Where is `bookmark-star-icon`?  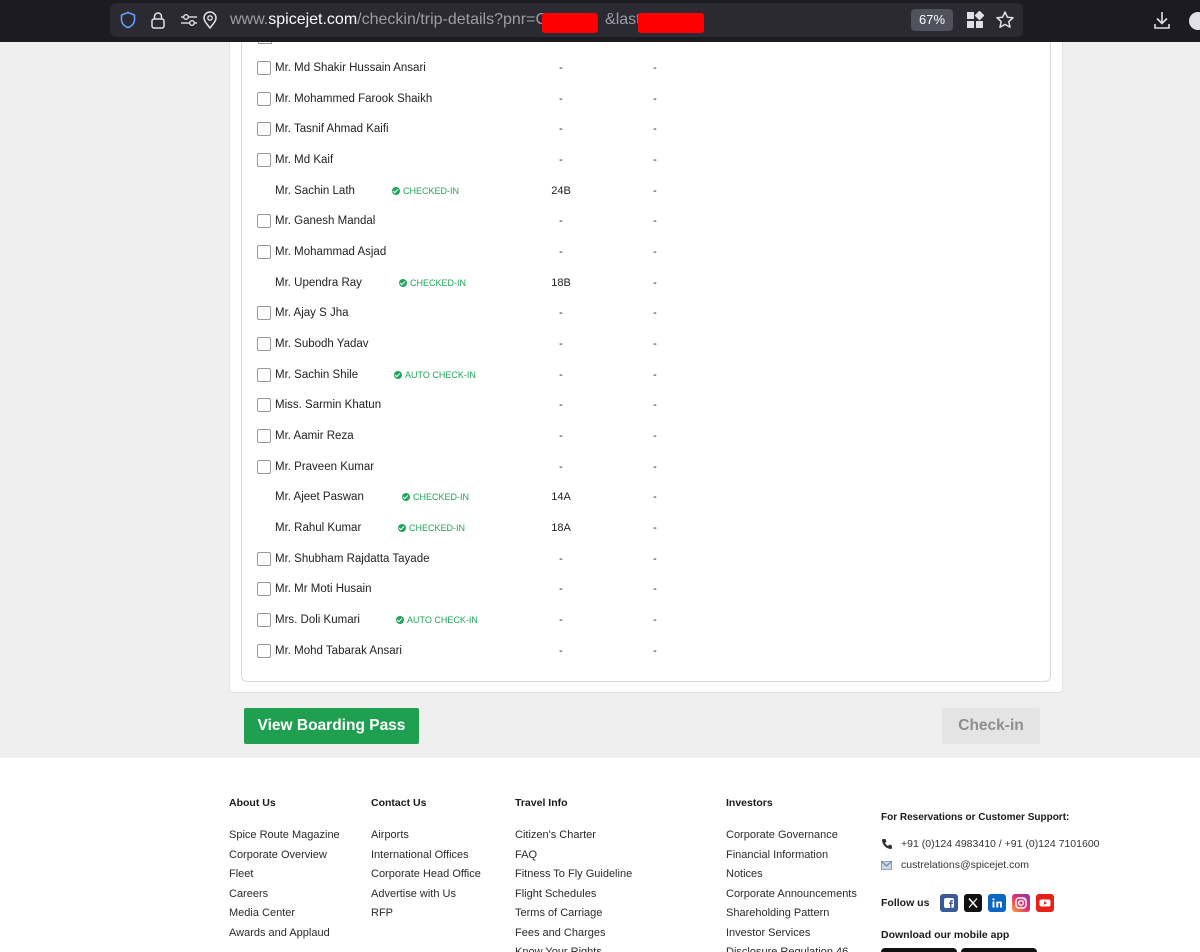 bookmark-star-icon is located at coordinates (1005, 20).